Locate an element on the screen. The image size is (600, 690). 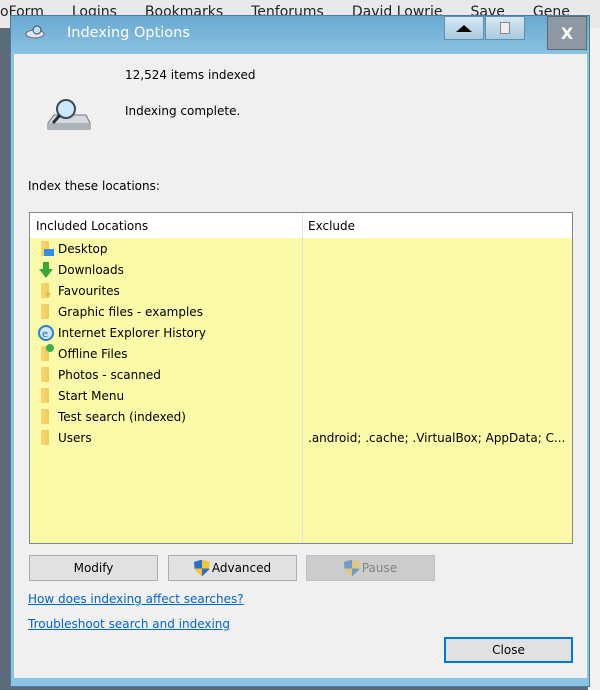
caret-up-icon is located at coordinates (464, 28).